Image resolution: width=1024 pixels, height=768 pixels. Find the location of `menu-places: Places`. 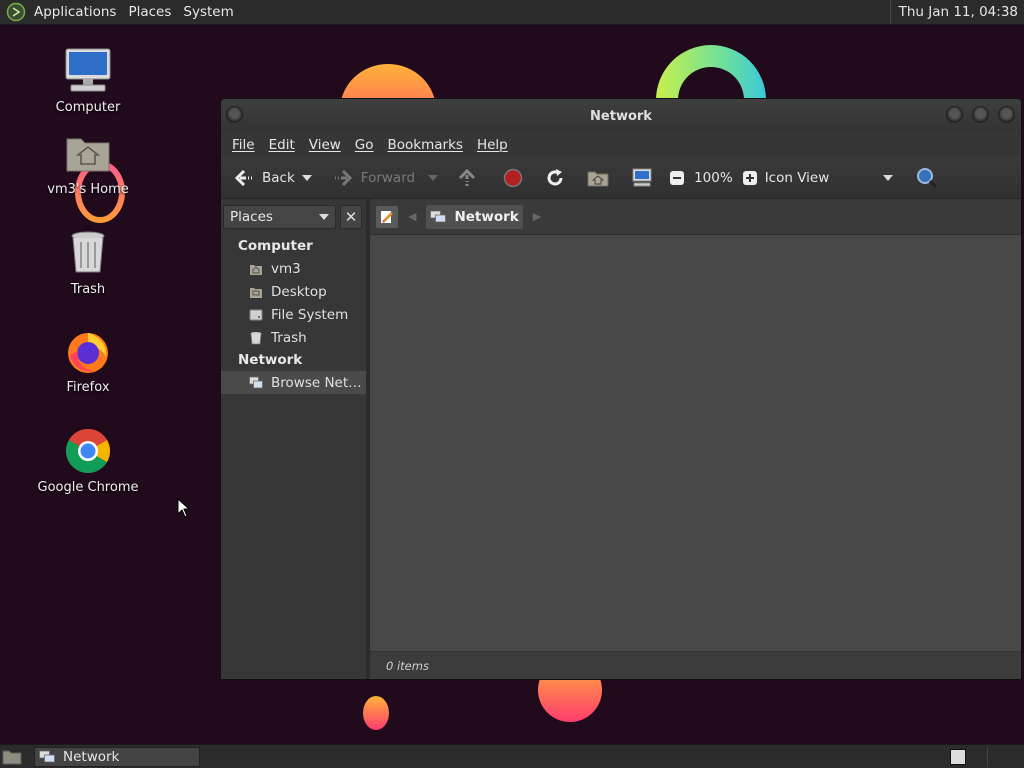

menu-places: Places is located at coordinates (149, 12).